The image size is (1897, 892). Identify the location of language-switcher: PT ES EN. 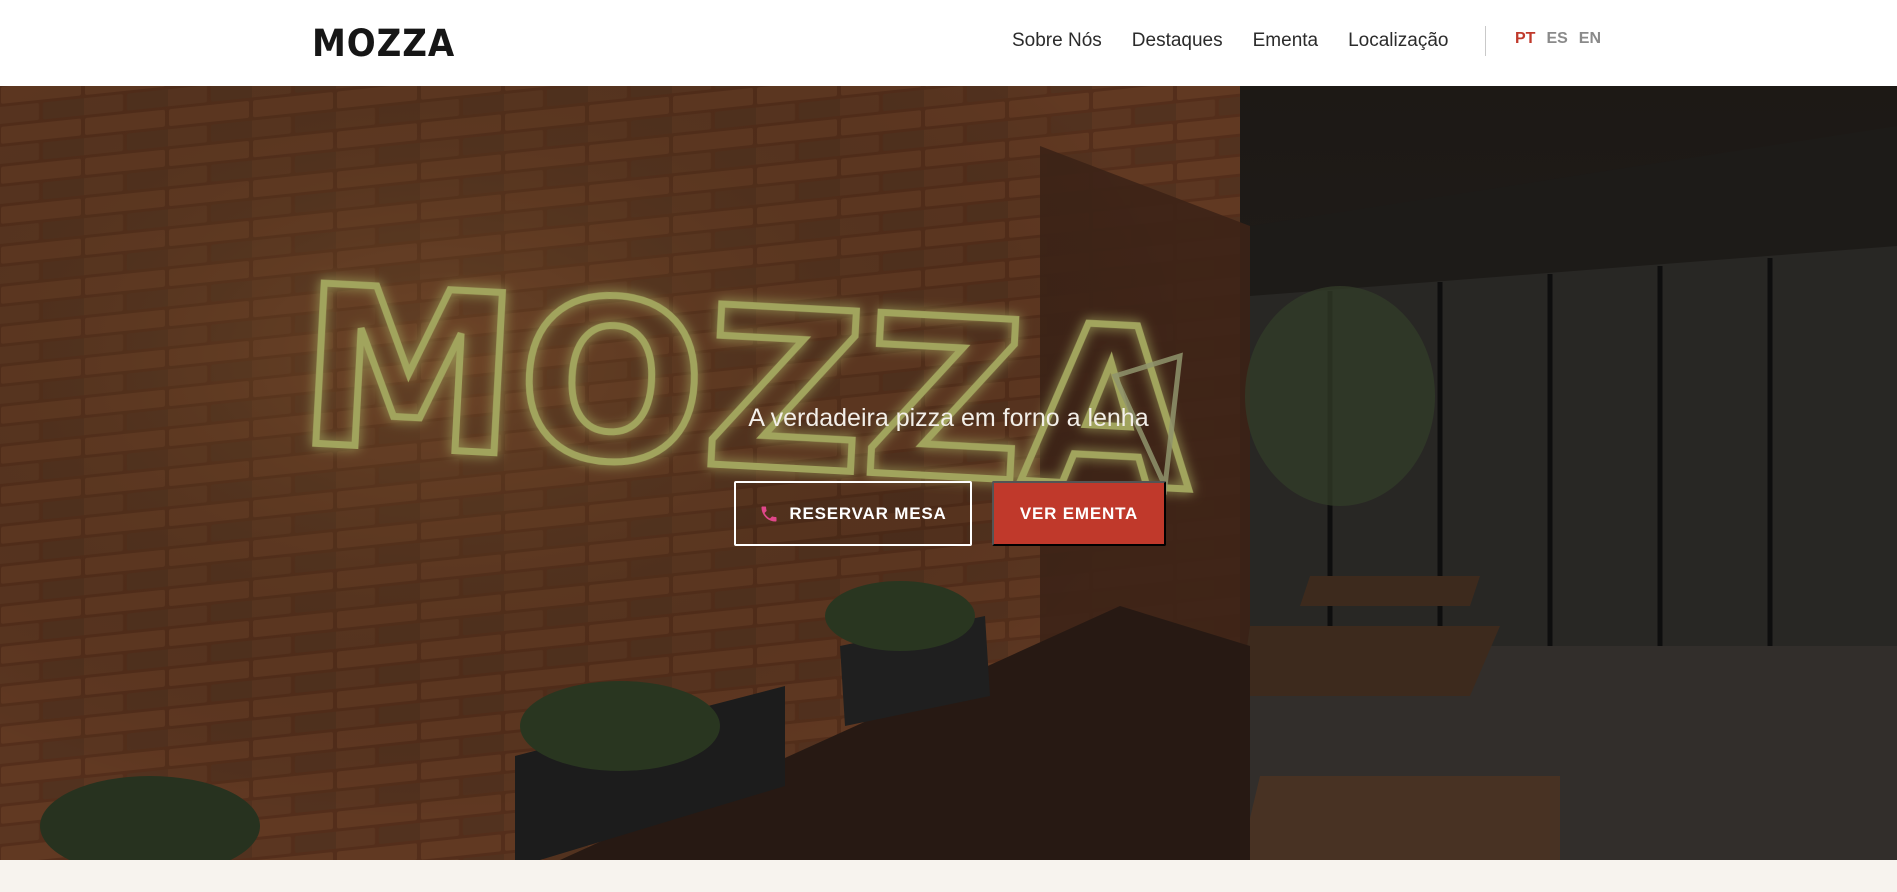
(1558, 39).